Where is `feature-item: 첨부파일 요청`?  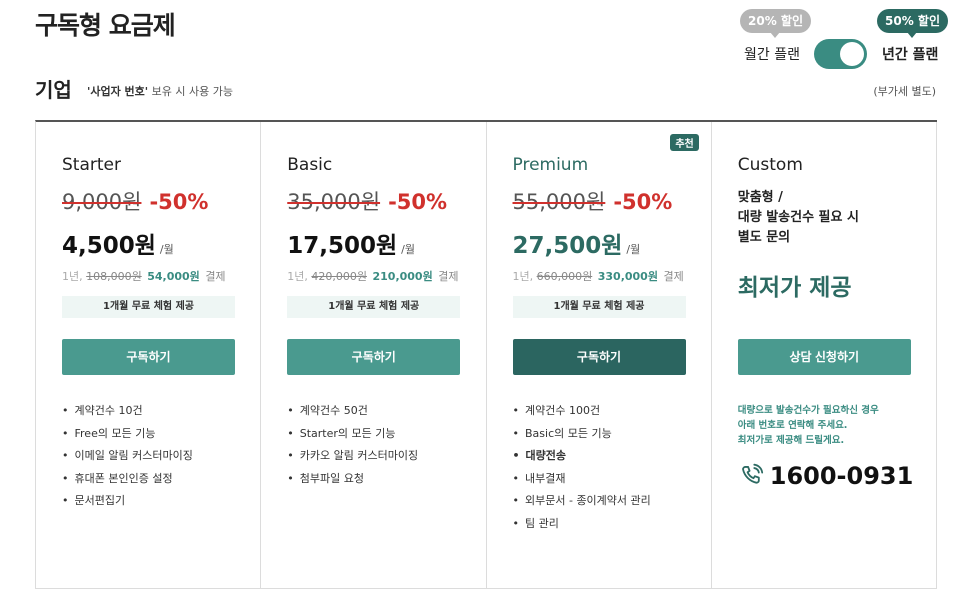
feature-item: 첨부파일 요청 is located at coordinates (352, 482).